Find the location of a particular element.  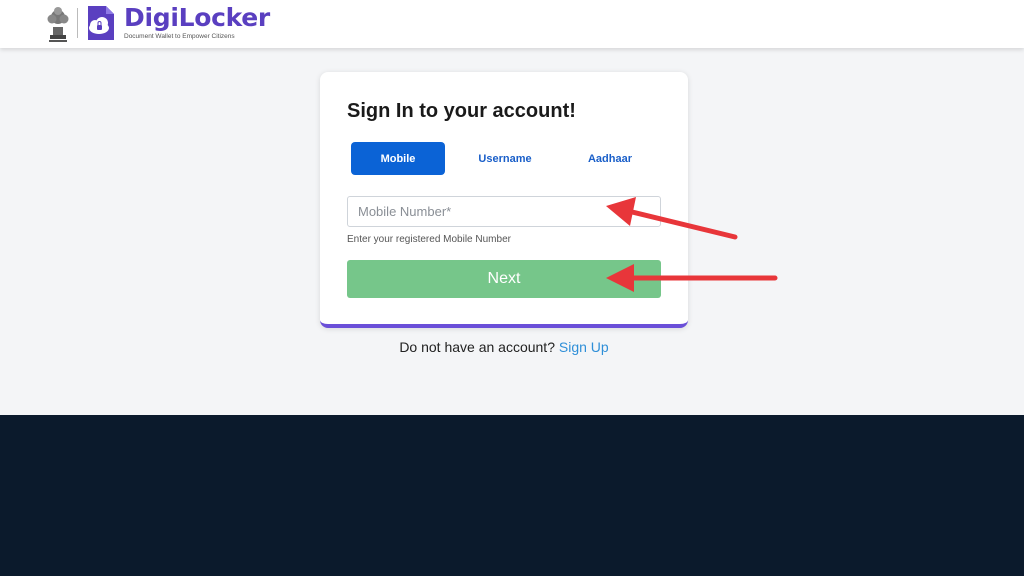

tab-aadhaar: Aadhaar is located at coordinates (610, 158).